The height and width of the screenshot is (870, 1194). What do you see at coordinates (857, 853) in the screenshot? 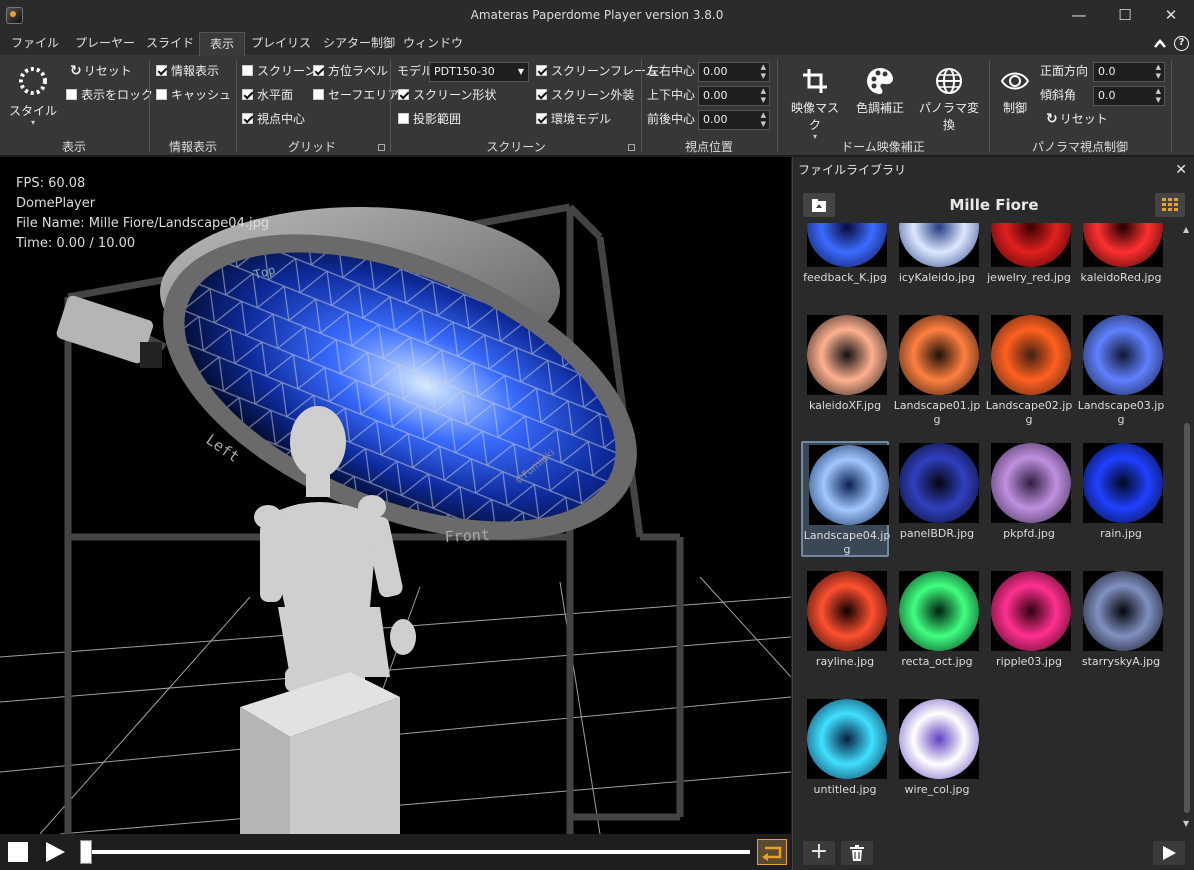
I see `delete-file-button` at bounding box center [857, 853].